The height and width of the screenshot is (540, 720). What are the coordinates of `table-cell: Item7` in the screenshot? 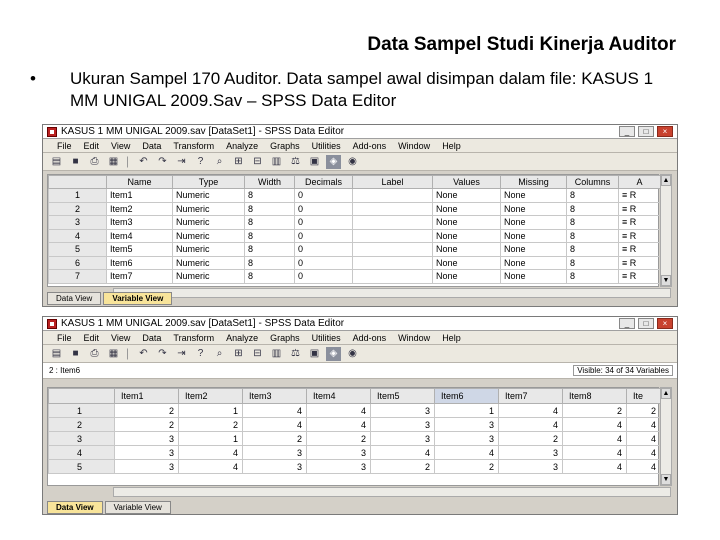 It's located at (139, 276).